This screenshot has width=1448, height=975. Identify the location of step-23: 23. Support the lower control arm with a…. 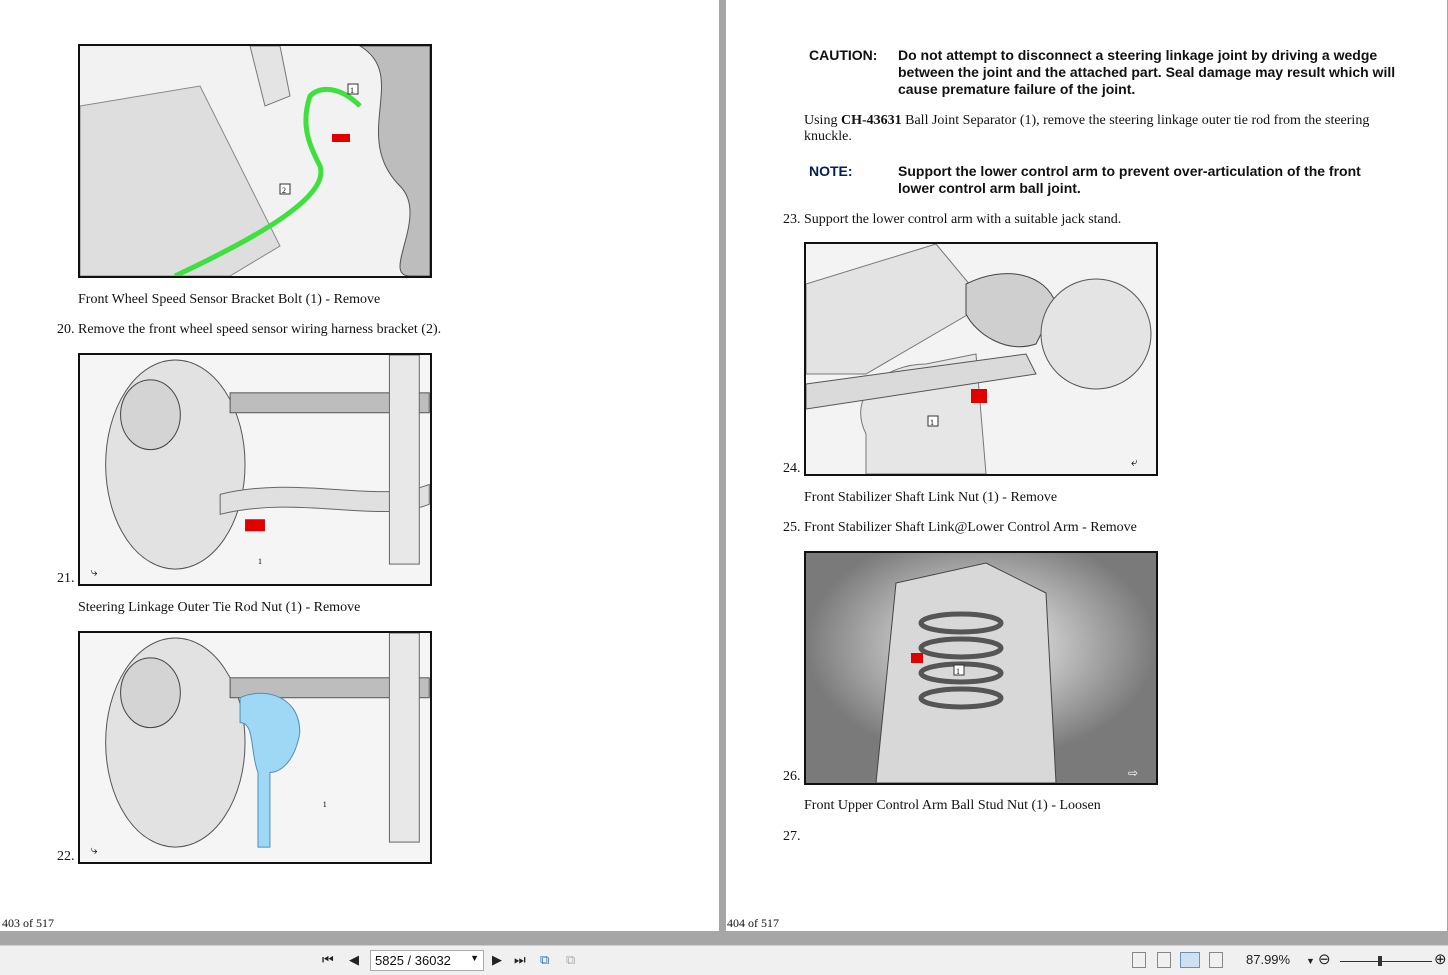
(952, 219).